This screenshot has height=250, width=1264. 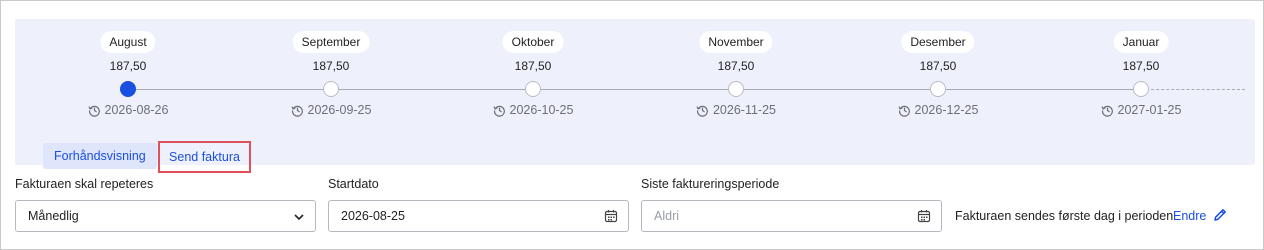 I want to click on date-text: 2027-01-25, so click(x=1149, y=110).